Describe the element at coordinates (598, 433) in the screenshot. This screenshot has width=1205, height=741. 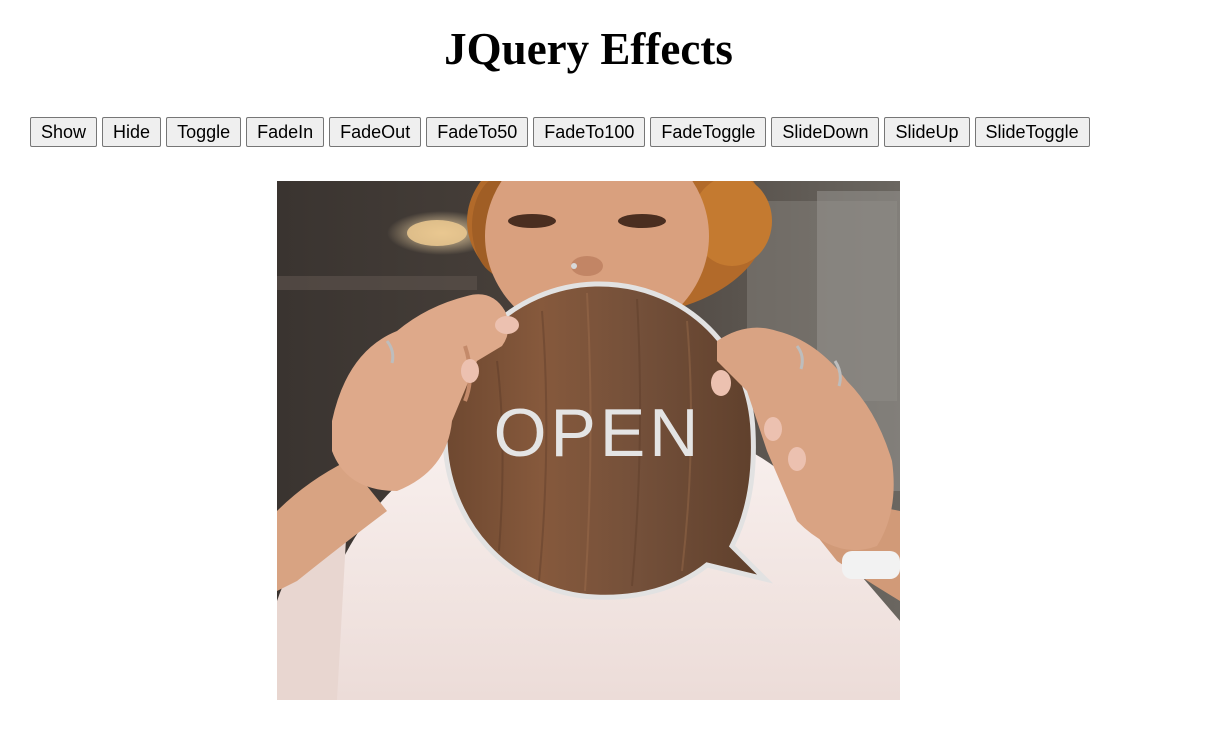
I see `sign-text: OPEN` at that location.